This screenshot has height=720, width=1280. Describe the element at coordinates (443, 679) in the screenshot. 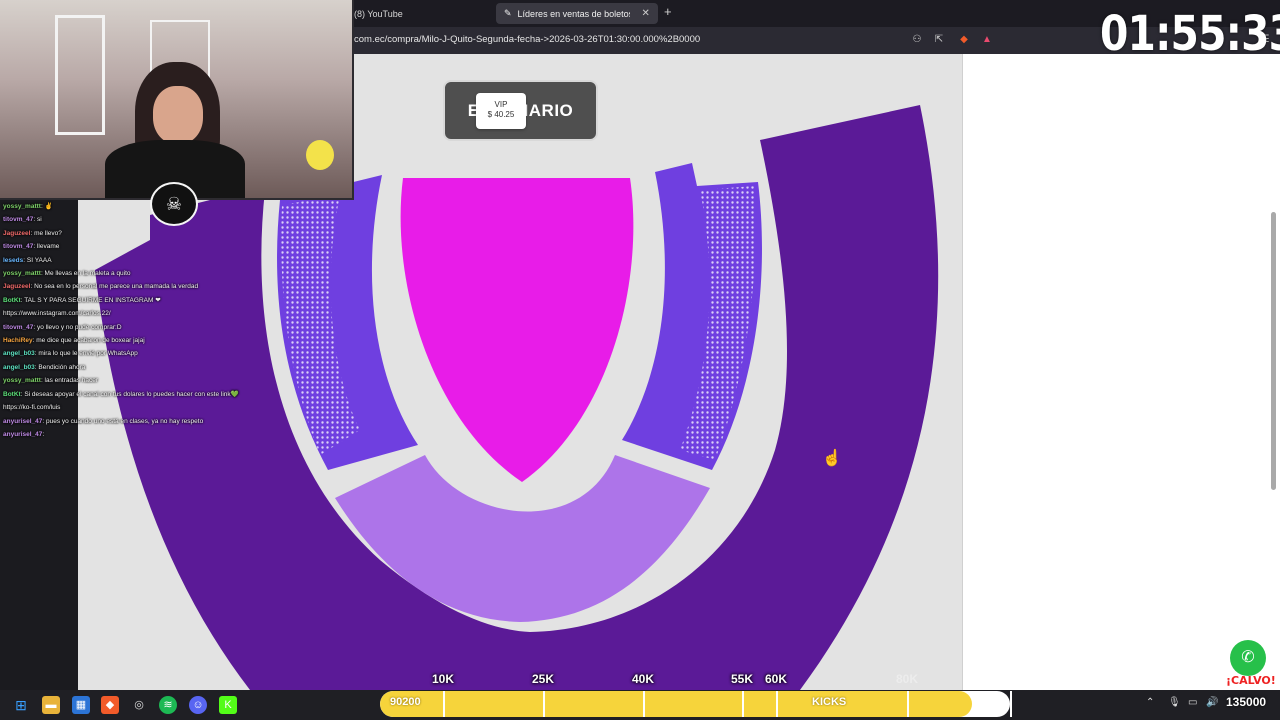

I see `milestone-10k: 10K` at that location.